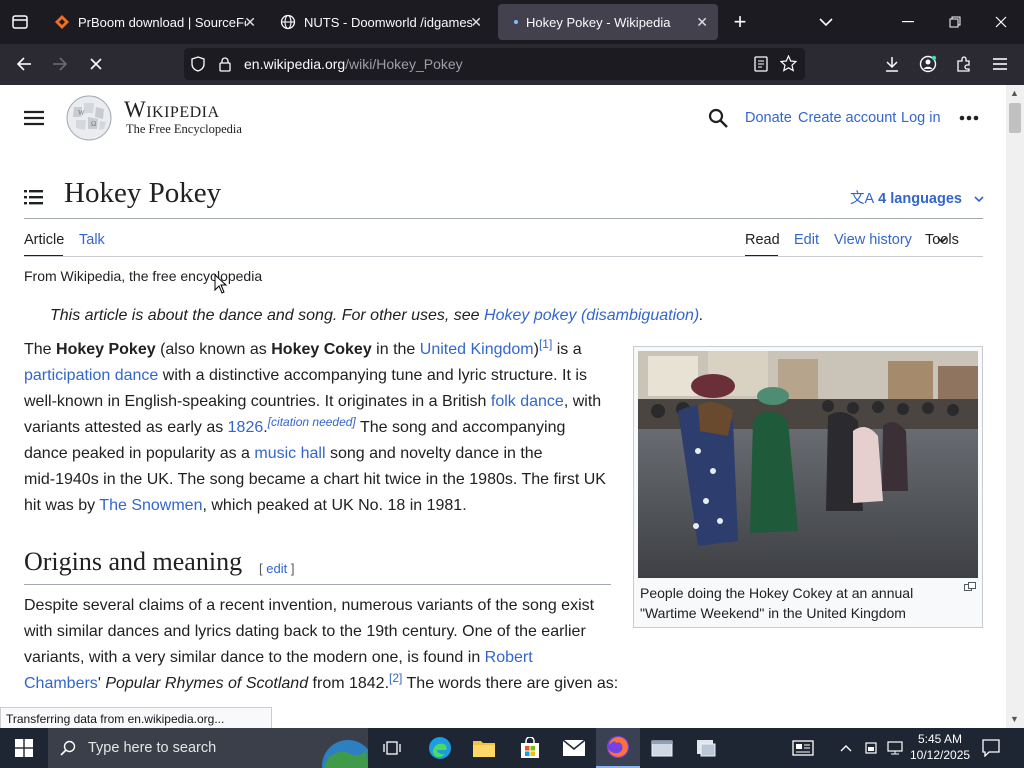 The image size is (1024, 768). What do you see at coordinates (90, 118) in the screenshot?
I see `wikipedia-globe-logo: W Ω` at bounding box center [90, 118].